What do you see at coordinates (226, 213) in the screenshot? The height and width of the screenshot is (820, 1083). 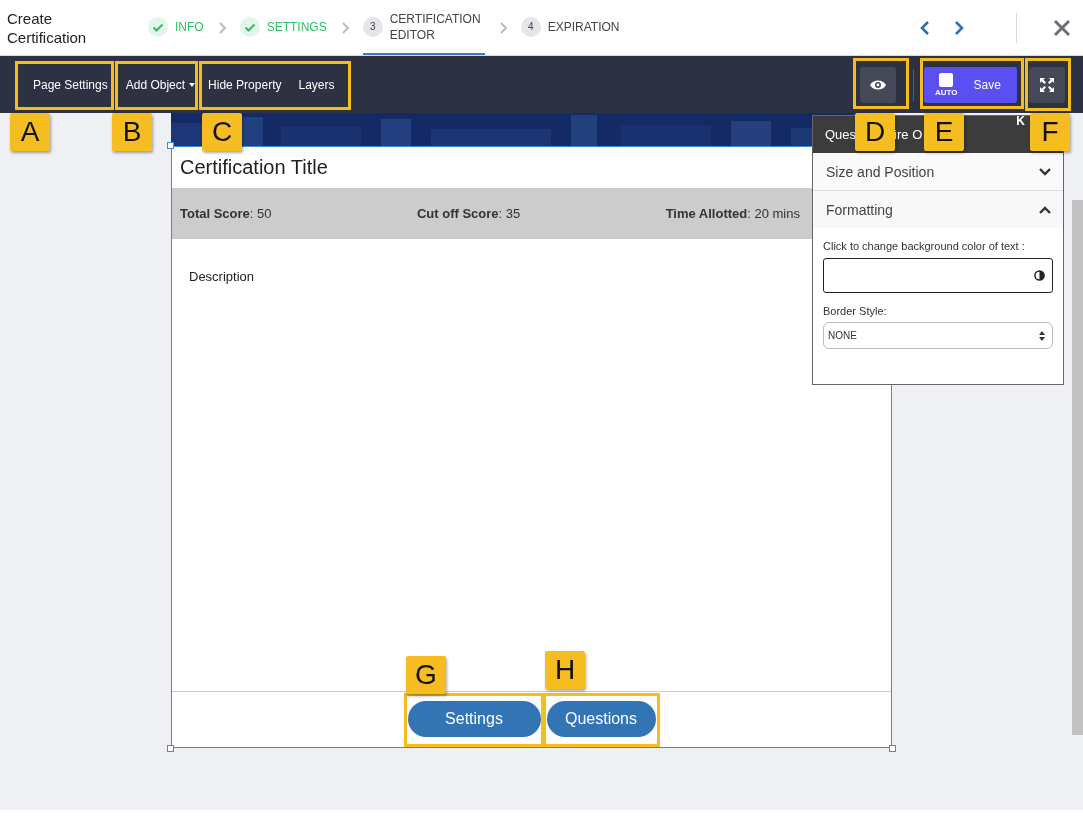 I see `score-info: Total Score: 50` at bounding box center [226, 213].